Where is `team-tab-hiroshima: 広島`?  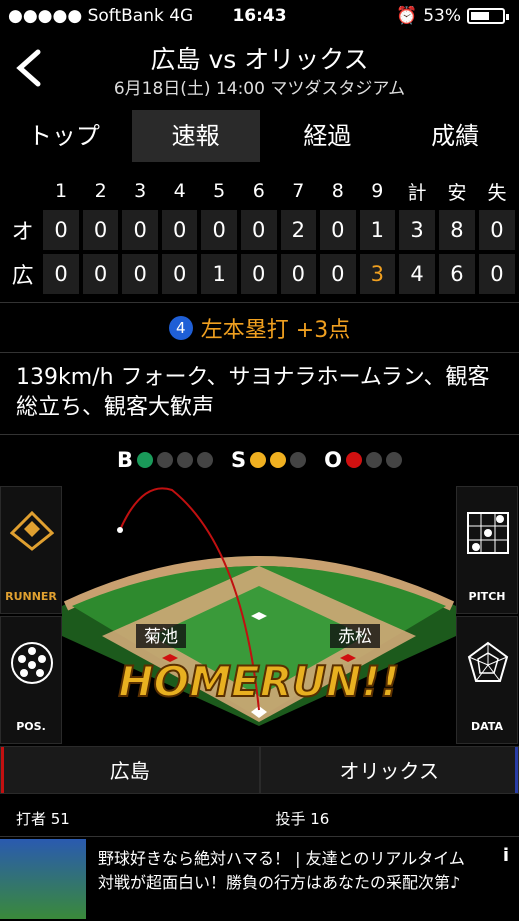
team-tab-hiroshima: 広島 is located at coordinates (130, 770).